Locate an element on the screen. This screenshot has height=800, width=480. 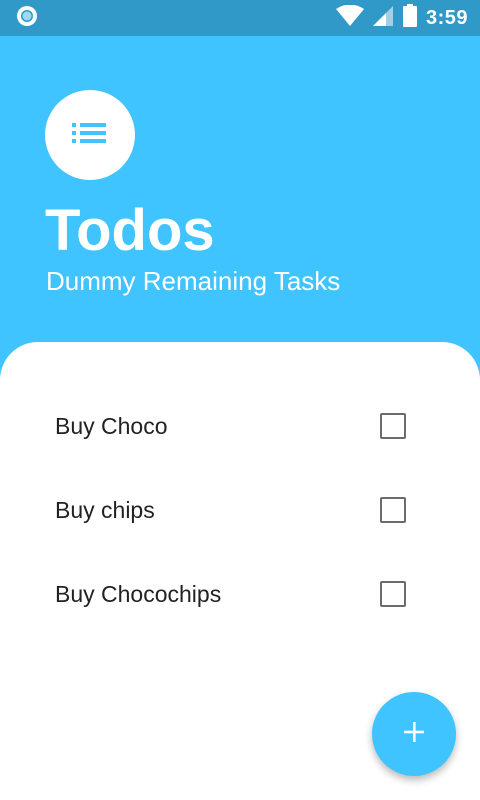
app-notification-icon is located at coordinates (27, 18).